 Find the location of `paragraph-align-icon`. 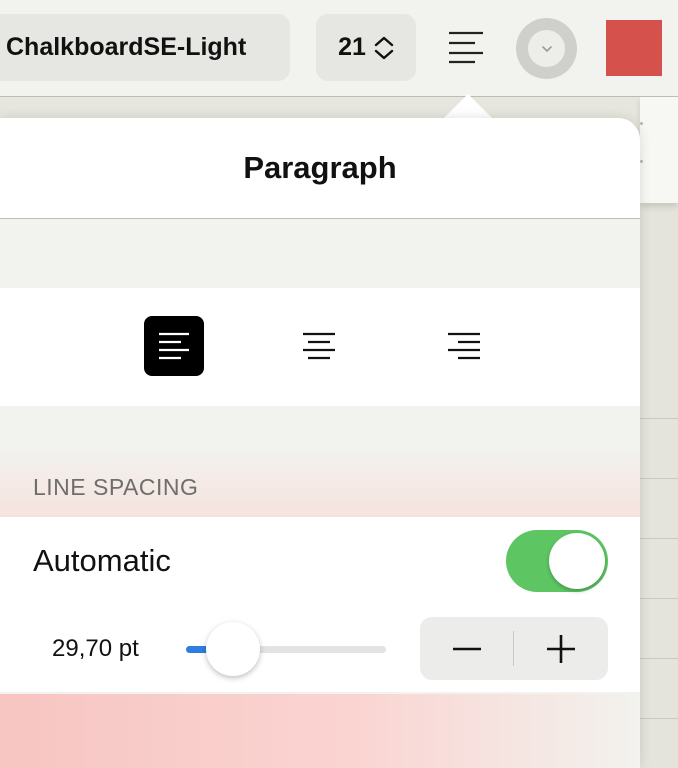

paragraph-align-icon is located at coordinates (466, 47).